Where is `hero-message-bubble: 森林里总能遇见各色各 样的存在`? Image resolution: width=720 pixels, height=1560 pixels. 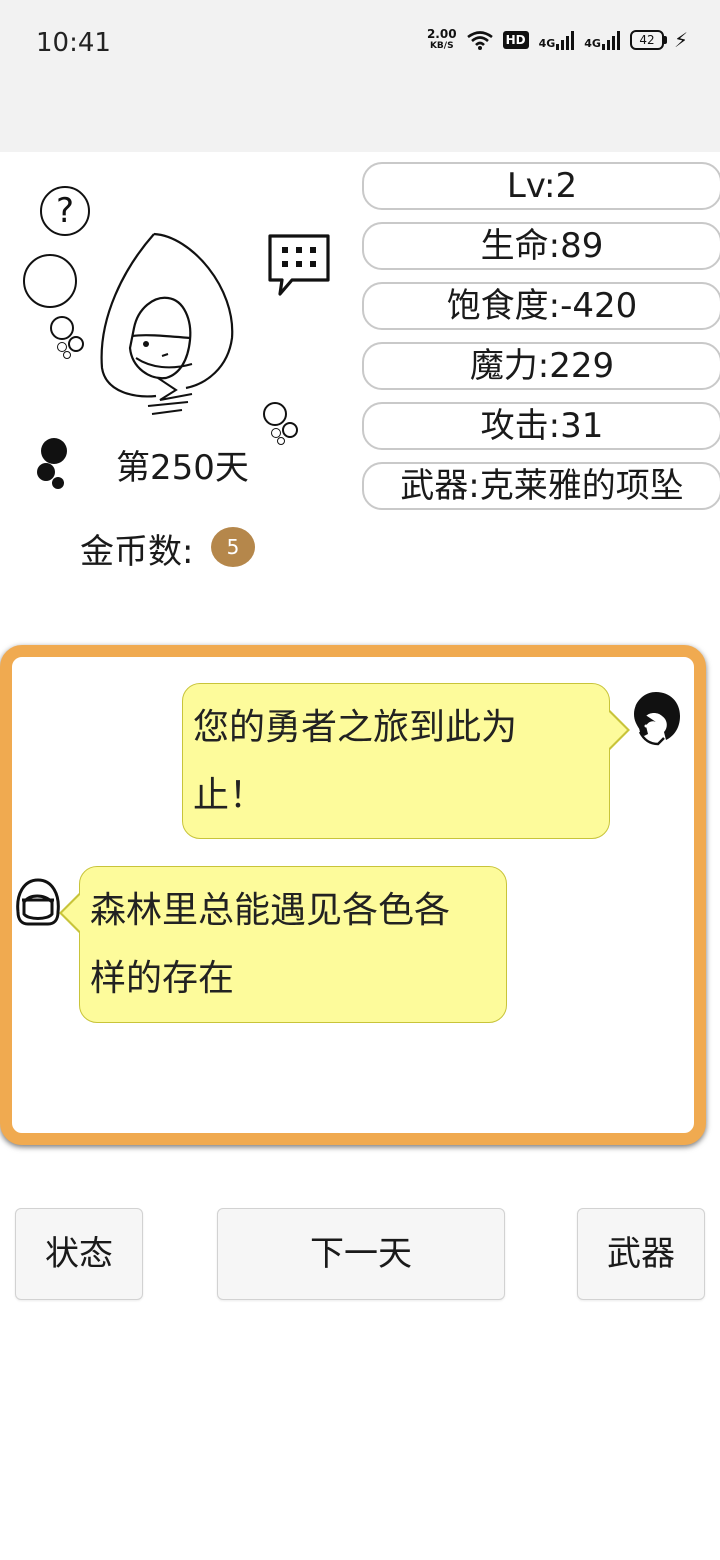 hero-message-bubble: 森林里总能遇见各色各 样的存在 is located at coordinates (283, 944).